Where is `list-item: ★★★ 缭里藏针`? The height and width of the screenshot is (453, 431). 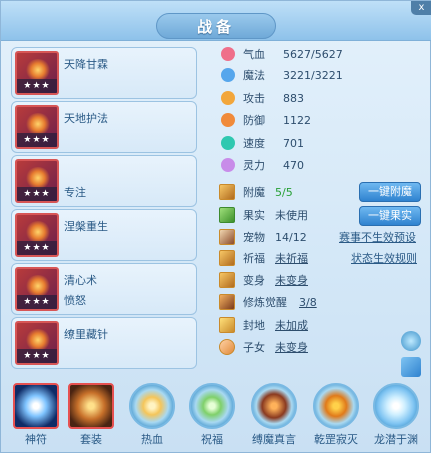
list-item: ★★★ 缭里藏针 is located at coordinates (104, 343).